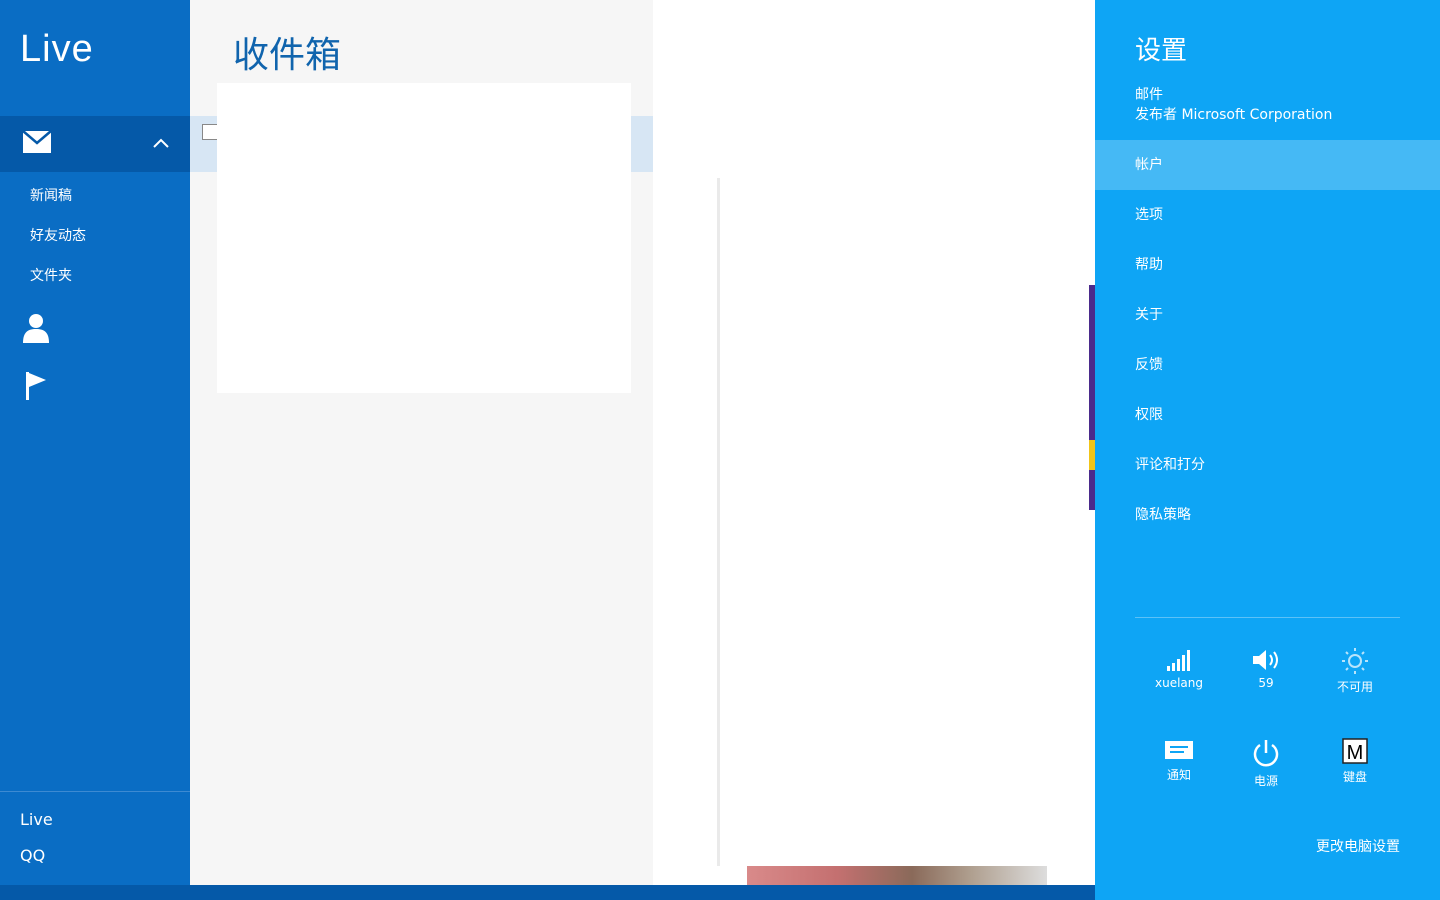 The height and width of the screenshot is (900, 1440). I want to click on folder-item-social-updates: 好友动态, so click(58, 235).